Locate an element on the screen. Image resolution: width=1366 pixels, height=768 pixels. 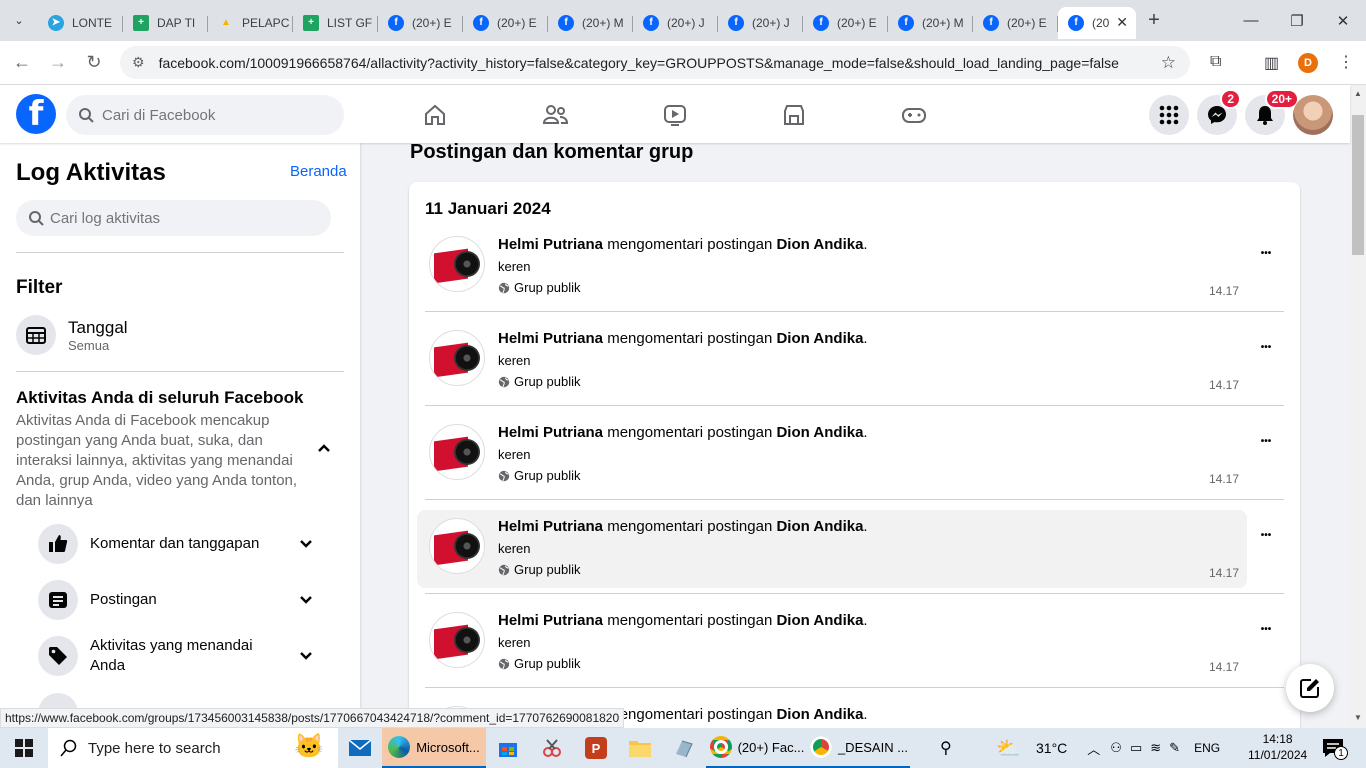
notifications-button: 20+ is located at coordinates (1272, 112).